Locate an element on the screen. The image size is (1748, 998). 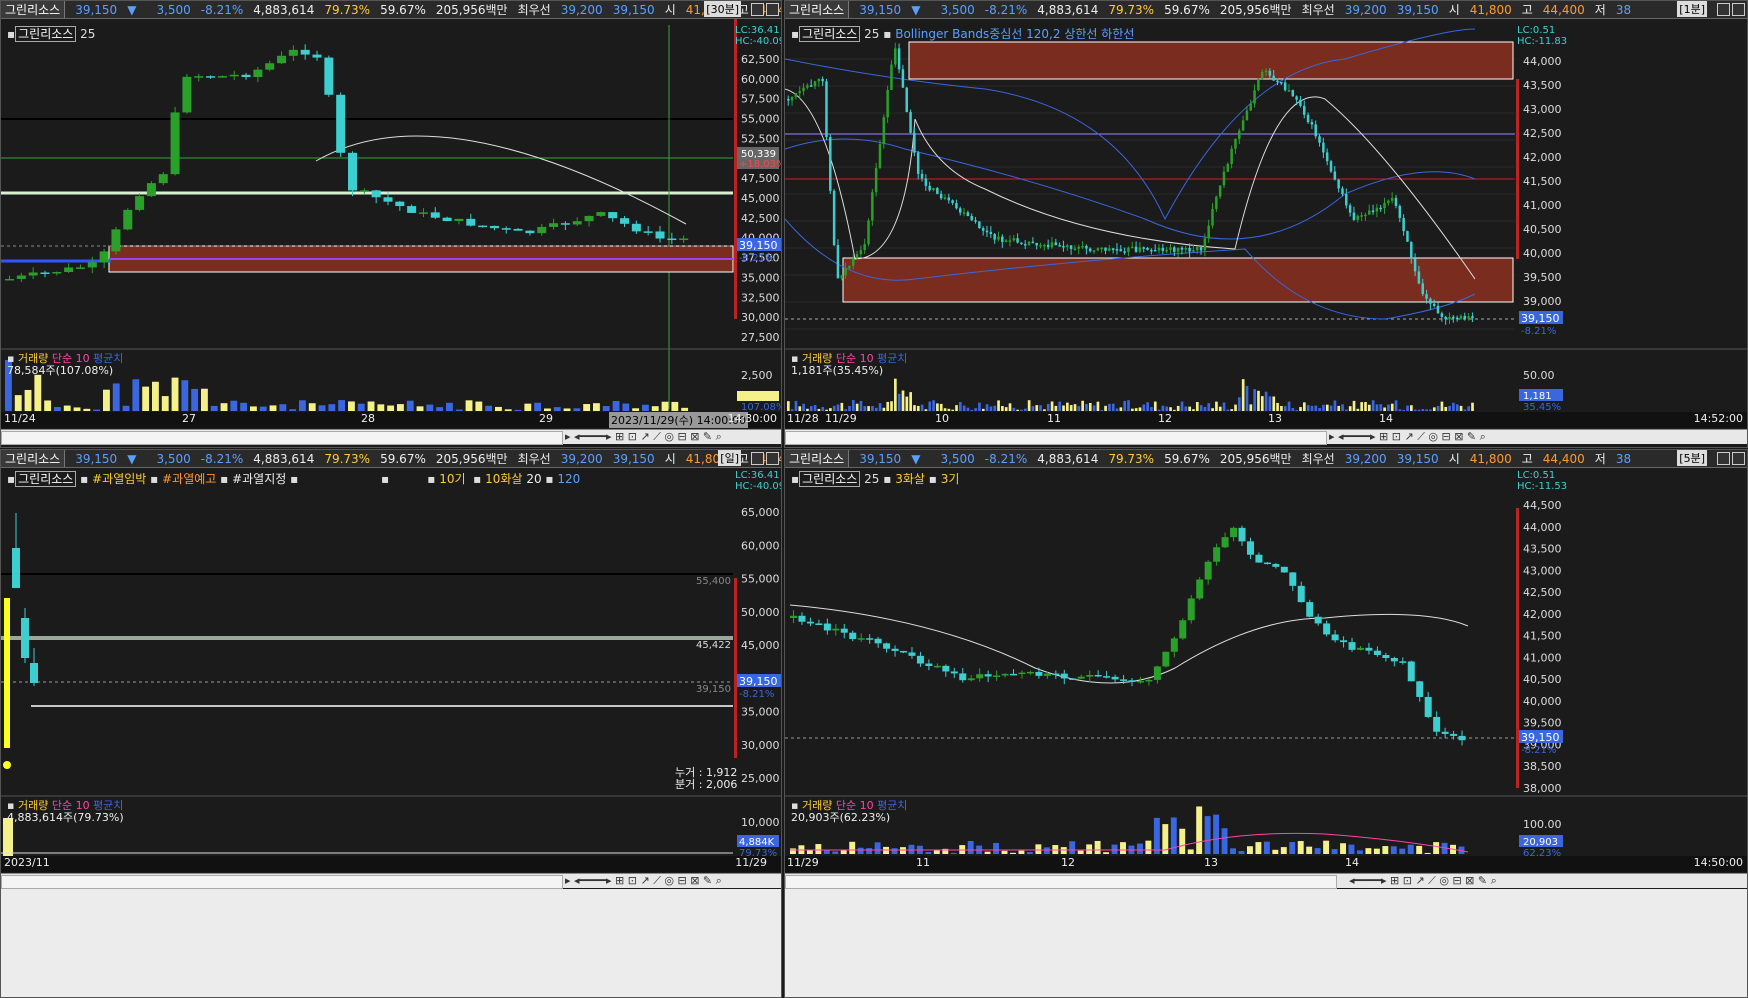
ma-label: 10화살 is located at coordinates (504, 479).